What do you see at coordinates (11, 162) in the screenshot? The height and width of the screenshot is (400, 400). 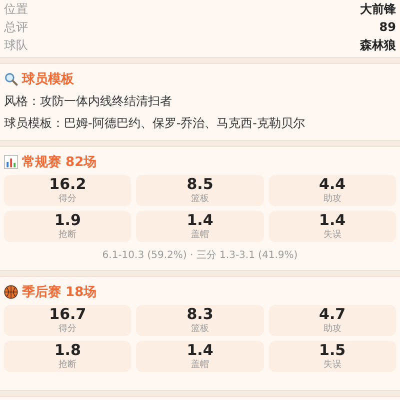 I see `bar-chart-icon` at bounding box center [11, 162].